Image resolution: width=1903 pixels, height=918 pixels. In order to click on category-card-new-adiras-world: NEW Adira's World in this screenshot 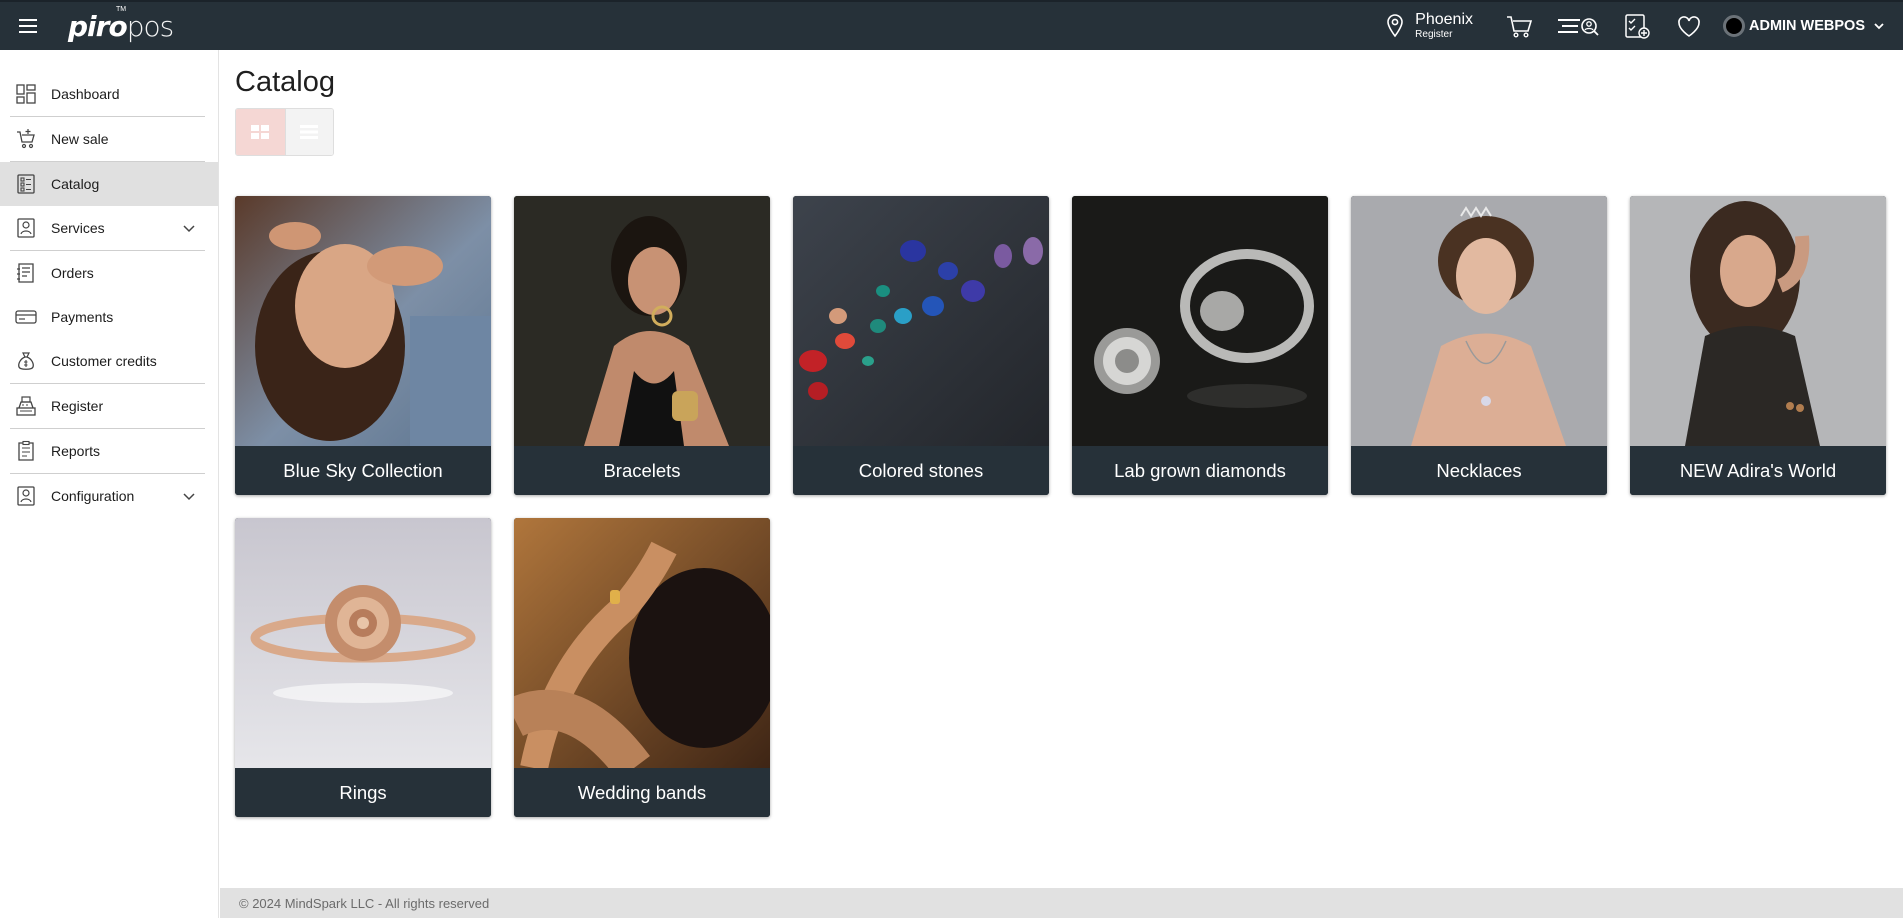, I will do `click(1758, 345)`.